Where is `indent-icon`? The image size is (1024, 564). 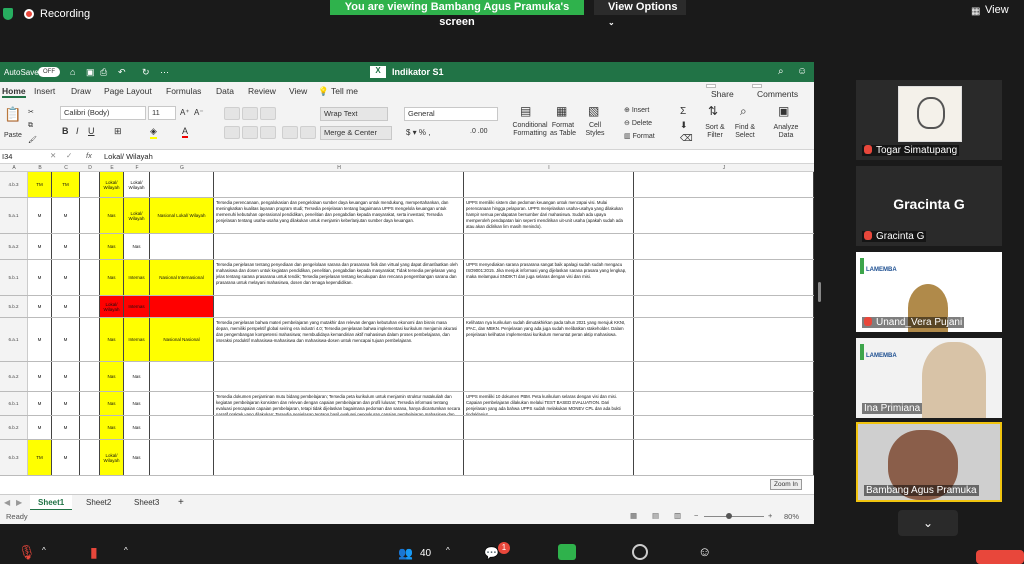 indent-icon is located at coordinates (308, 132).